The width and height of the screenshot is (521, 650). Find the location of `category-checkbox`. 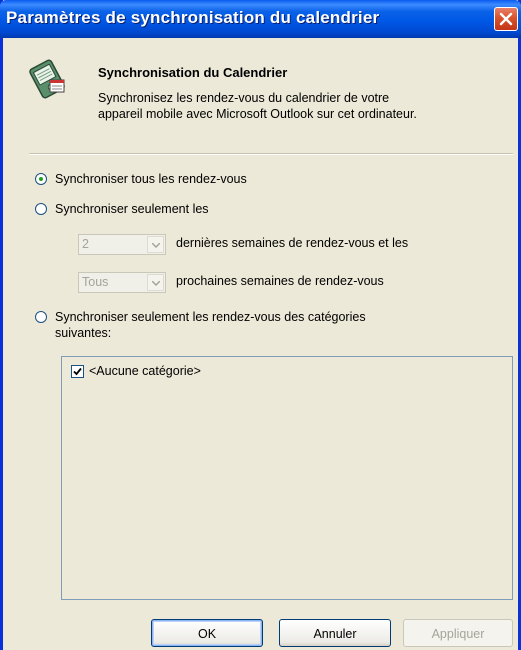

category-checkbox is located at coordinates (77, 371).